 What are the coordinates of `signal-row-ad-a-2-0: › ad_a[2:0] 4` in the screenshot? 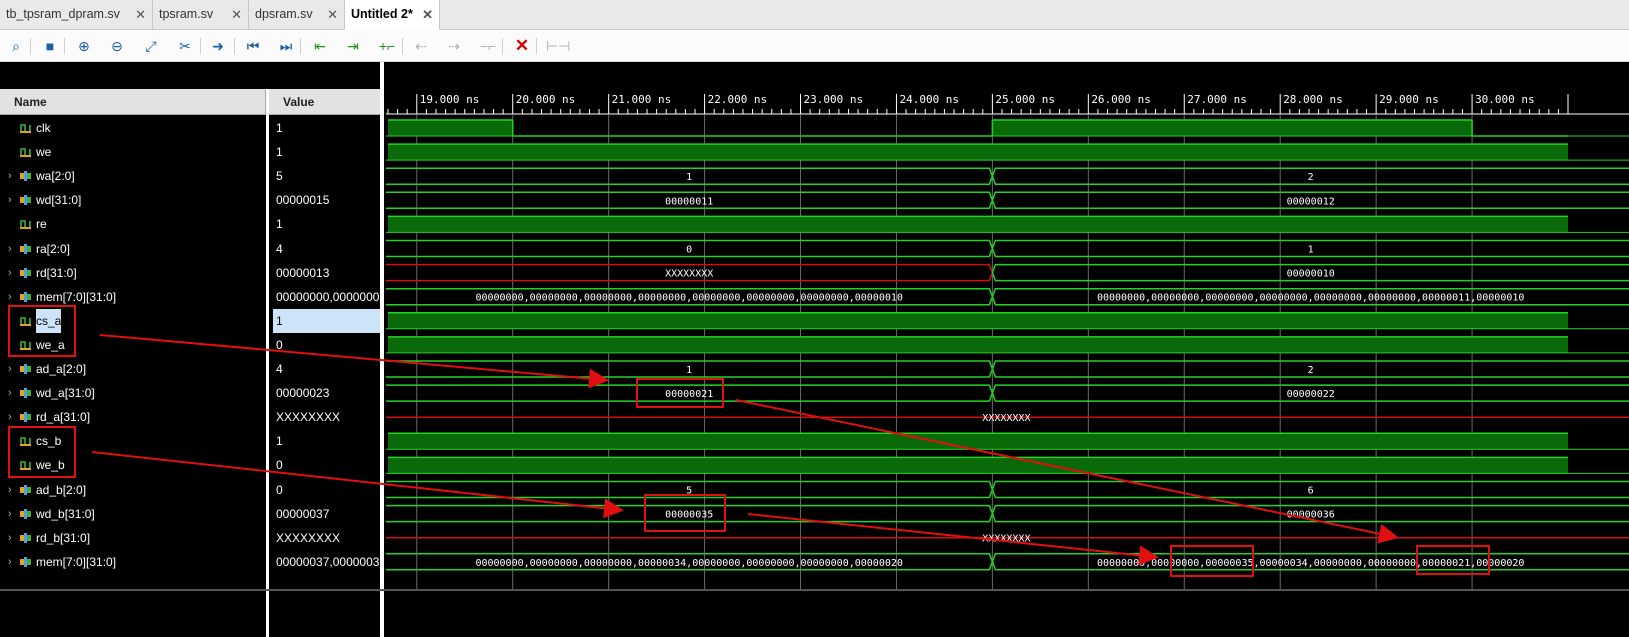 It's located at (190, 369).